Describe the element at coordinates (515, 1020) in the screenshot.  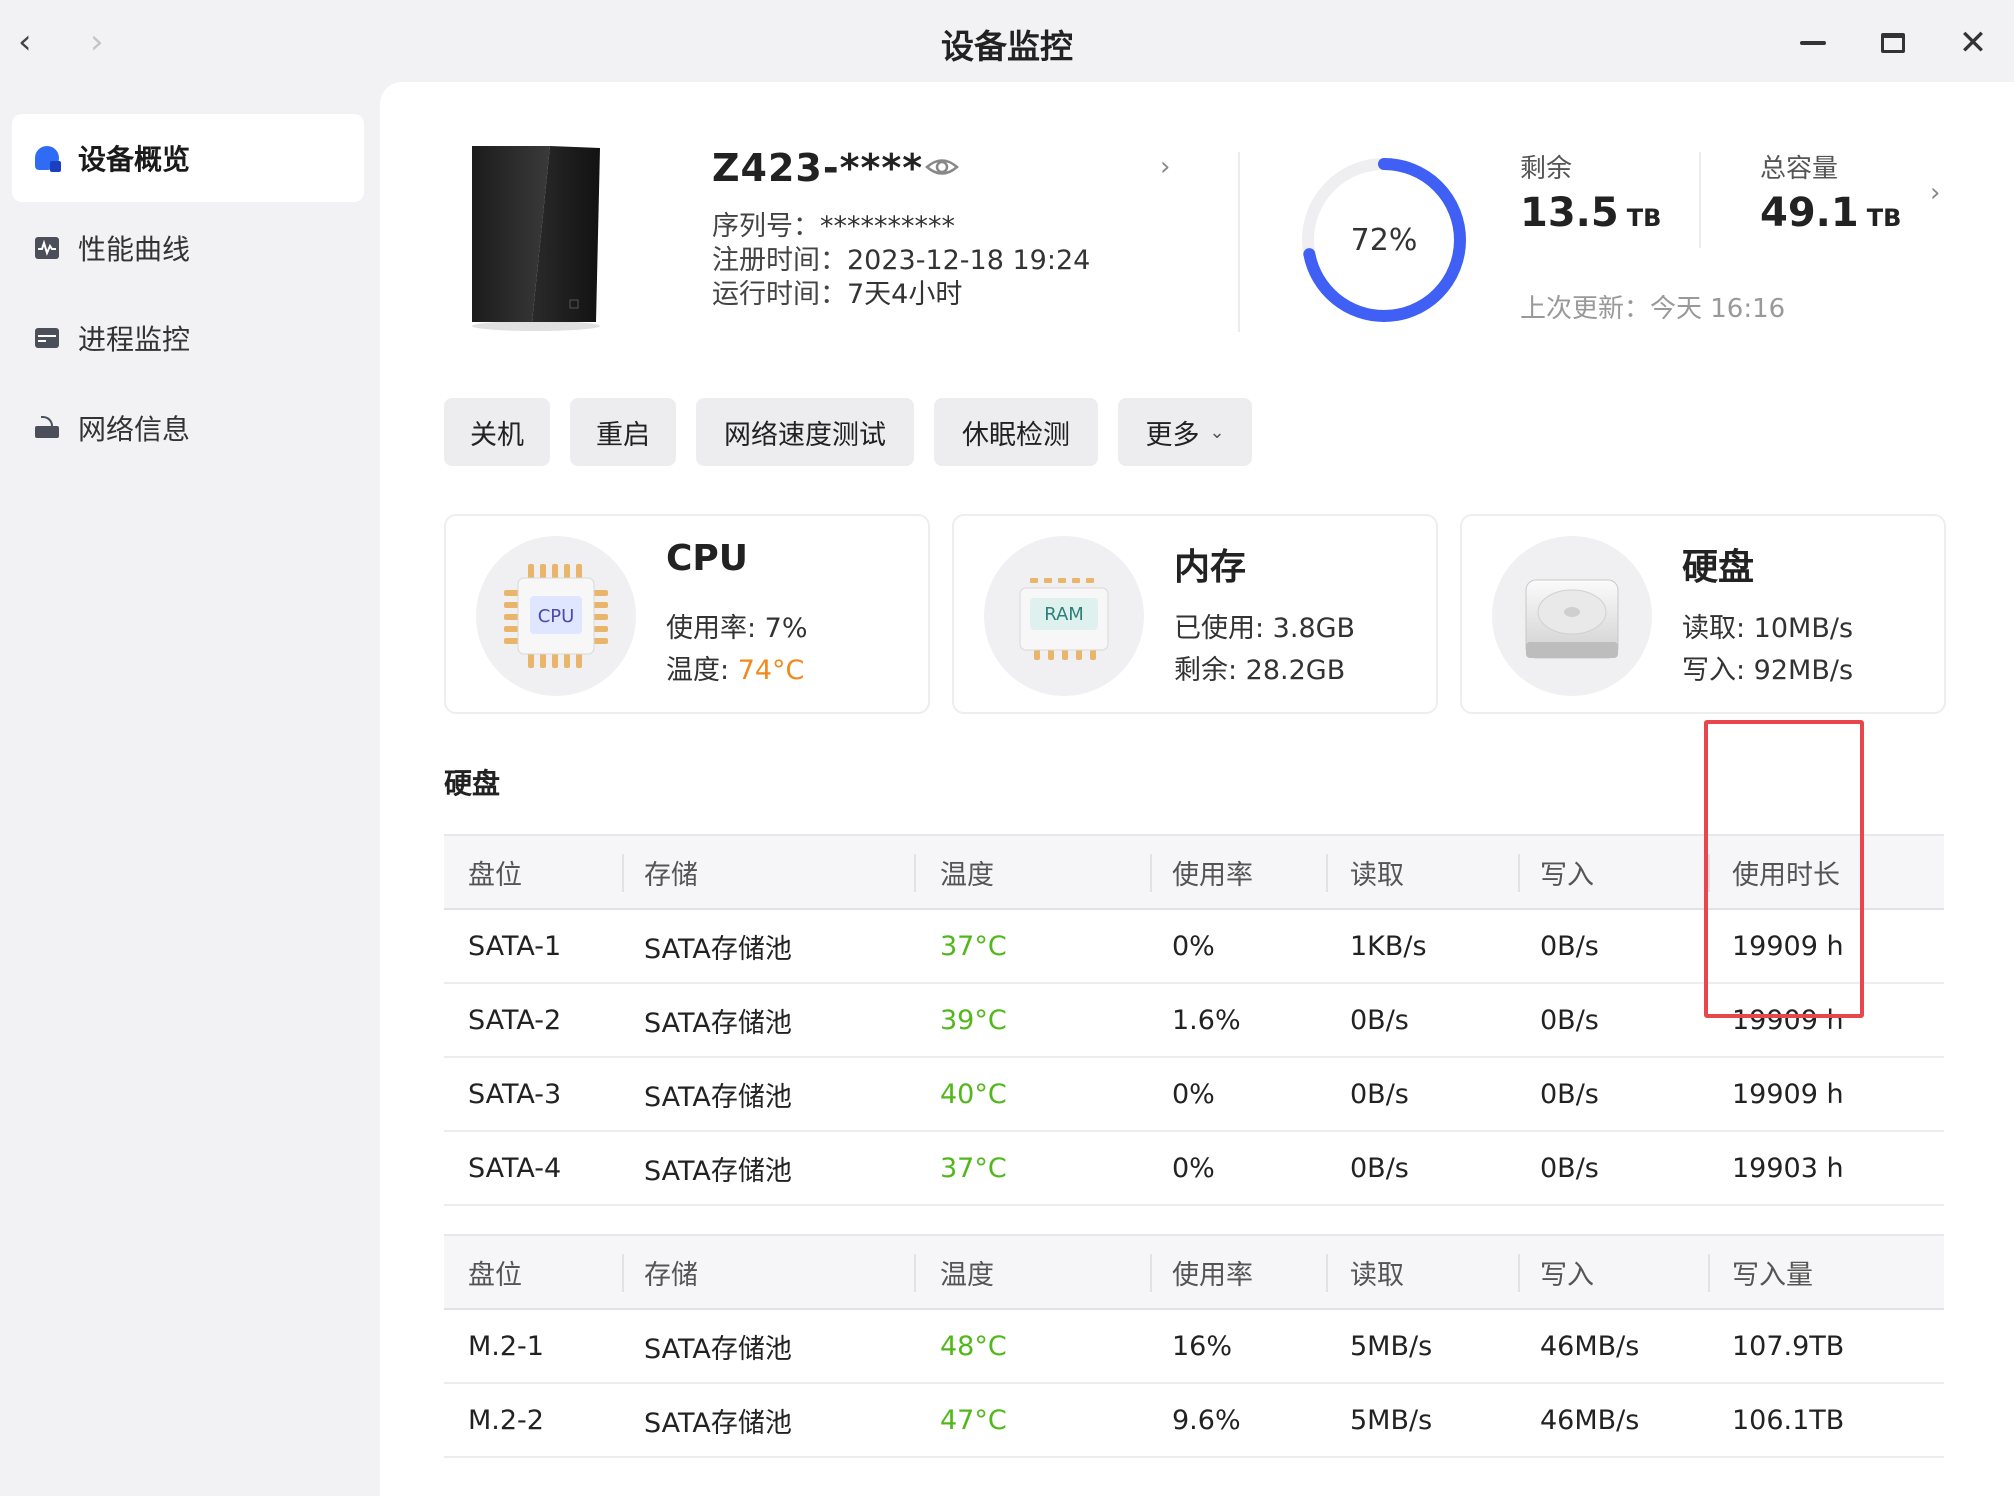
I see `slot-cell: SATA-2` at that location.